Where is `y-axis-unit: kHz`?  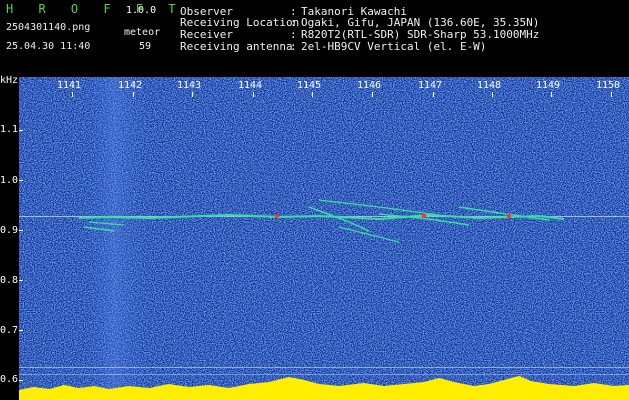
y-axis-unit: kHz is located at coordinates (9, 80).